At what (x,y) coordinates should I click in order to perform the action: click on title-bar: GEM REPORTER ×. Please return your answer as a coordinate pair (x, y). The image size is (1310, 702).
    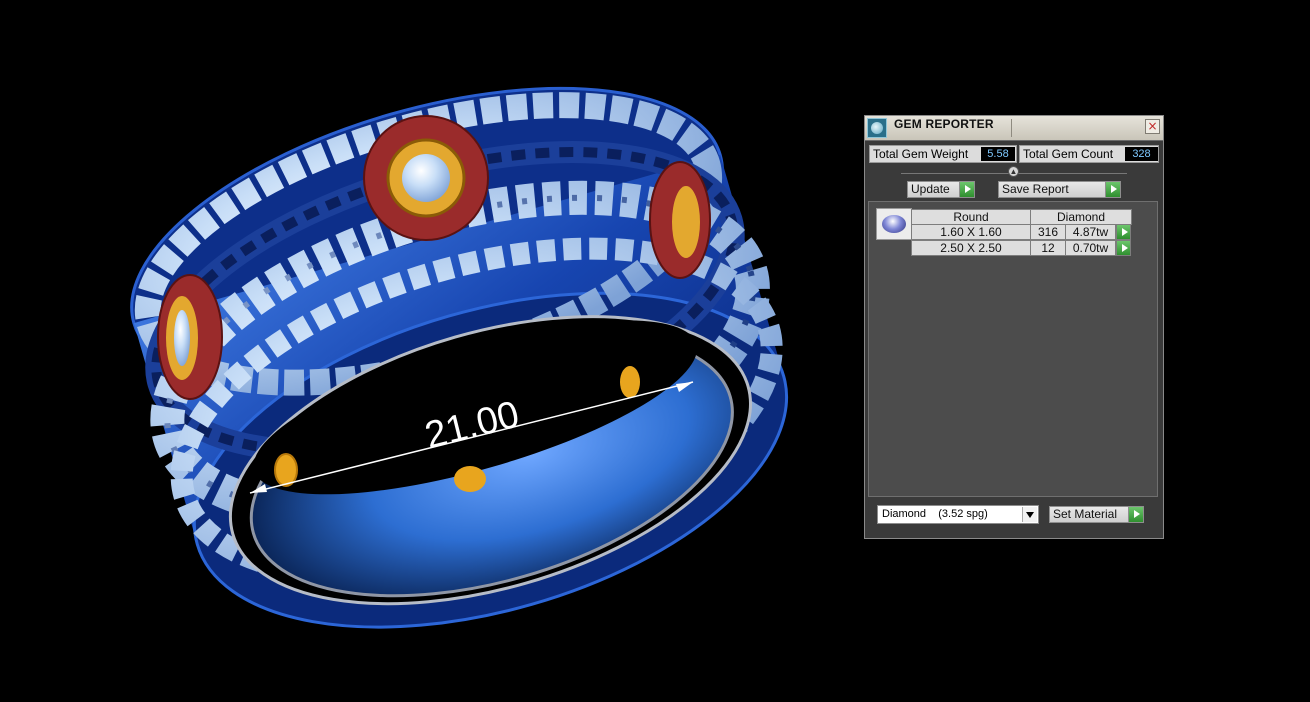
    Looking at the image, I should click on (1014, 128).